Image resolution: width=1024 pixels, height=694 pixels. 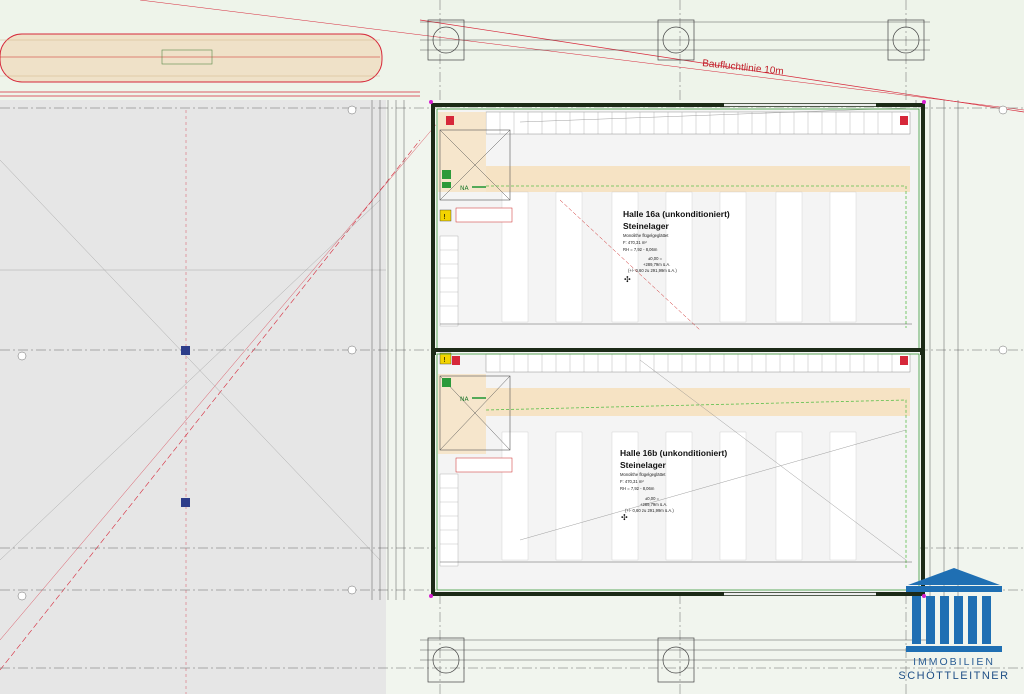 What do you see at coordinates (652, 270) in the screenshot?
I see `hall-16a-level-3: (+/- 0,60 zu 291,99m ü.A.)` at bounding box center [652, 270].